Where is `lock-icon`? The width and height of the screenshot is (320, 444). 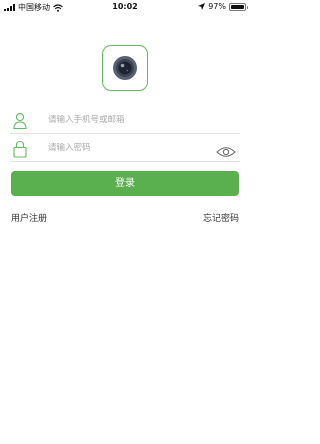
lock-icon is located at coordinates (20, 151).